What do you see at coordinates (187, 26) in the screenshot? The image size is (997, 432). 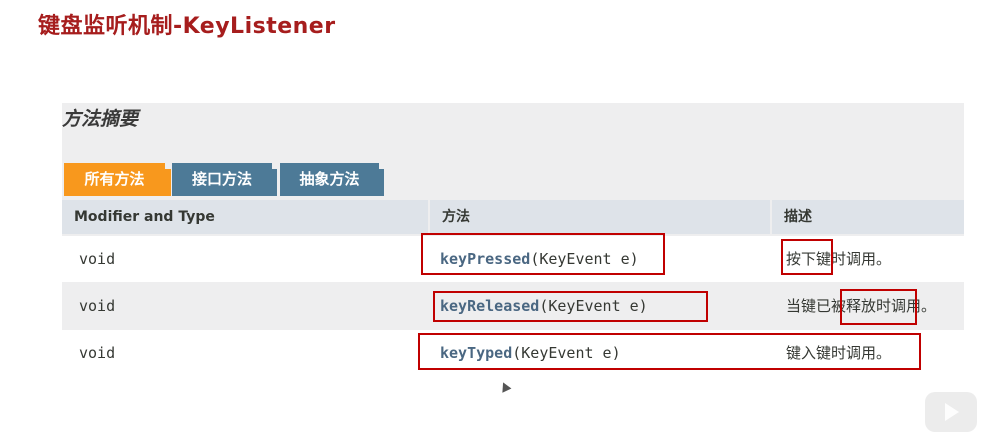 I see `slide-title: 键盘监听机制-KeyListener` at bounding box center [187, 26].